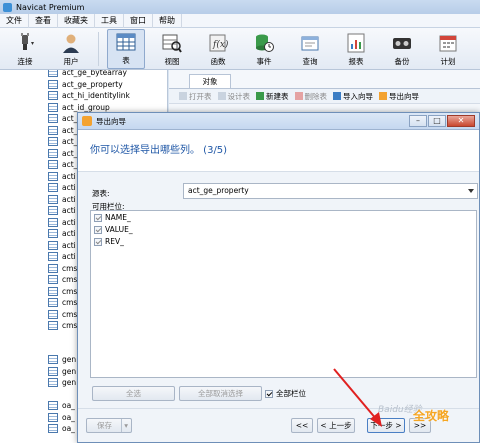 This screenshot has width=480, height=443. What do you see at coordinates (283, 217) in the screenshot?
I see `field-item: NAME_` at bounding box center [283, 217].